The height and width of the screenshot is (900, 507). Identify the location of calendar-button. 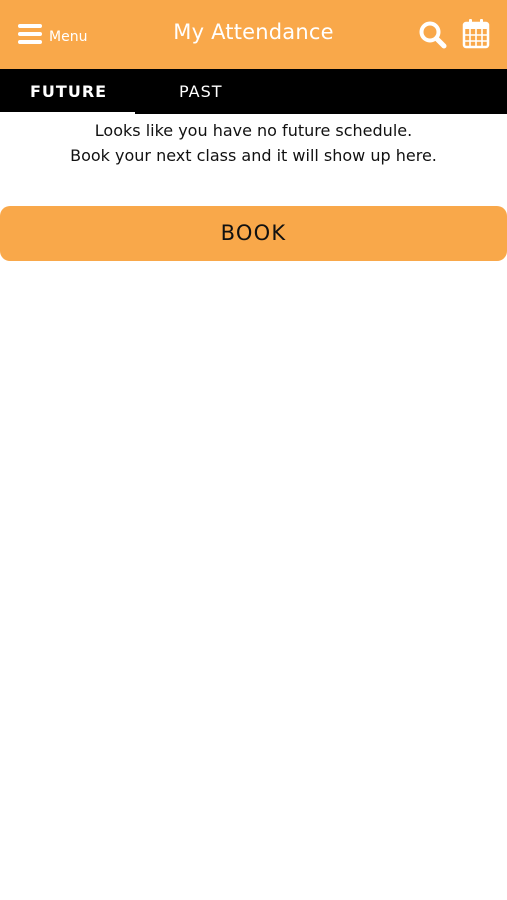
(476, 33).